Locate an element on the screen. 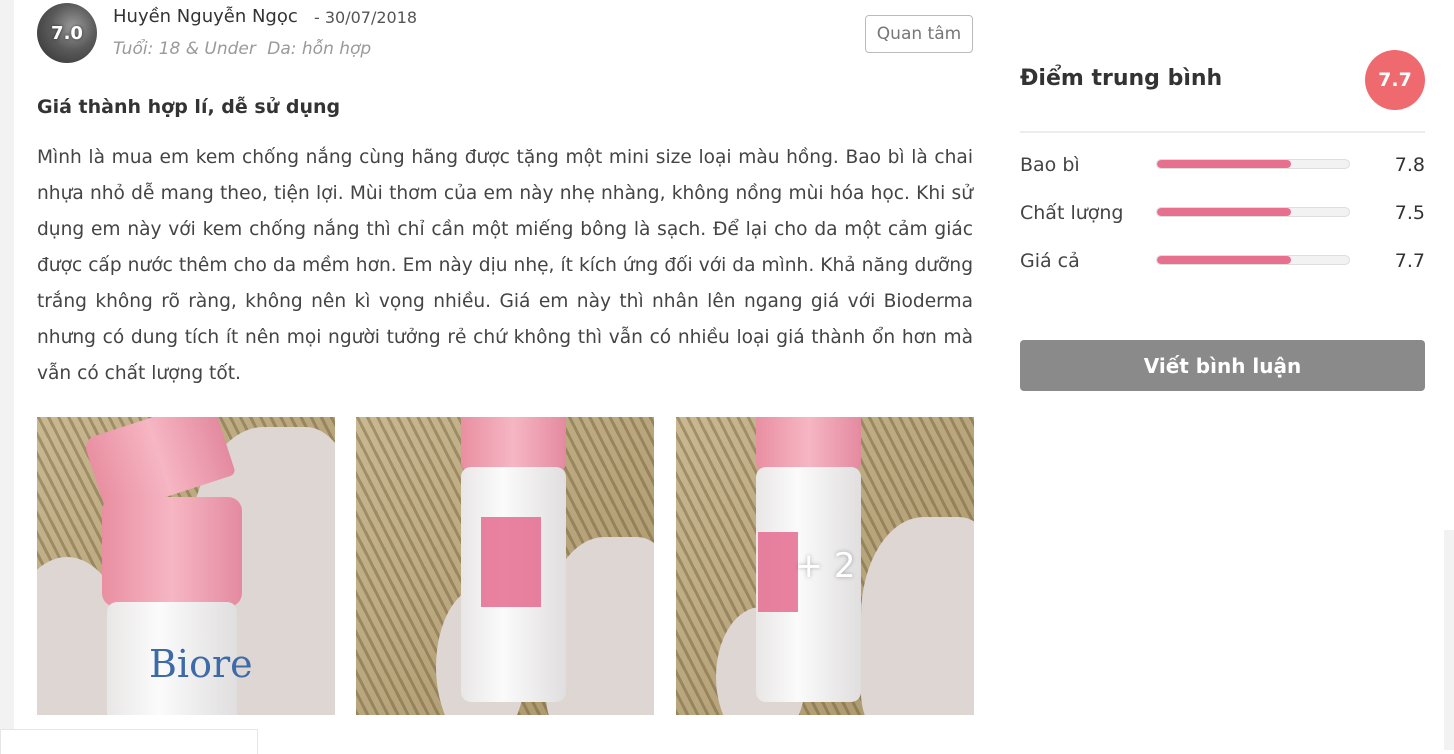 This screenshot has width=1454, height=754. criteria-bar-quality is located at coordinates (1253, 212).